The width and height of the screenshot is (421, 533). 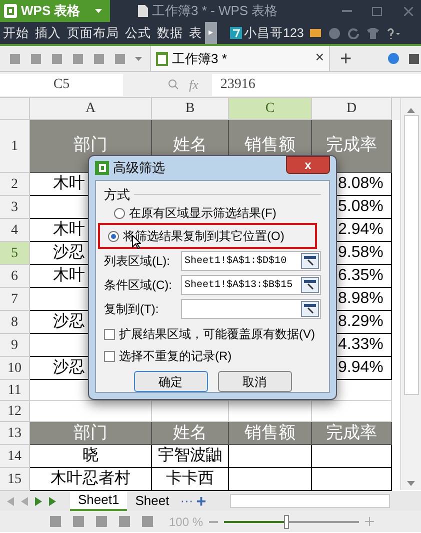 What do you see at coordinates (195, 33) in the screenshot?
I see `menu-item: 表` at bounding box center [195, 33].